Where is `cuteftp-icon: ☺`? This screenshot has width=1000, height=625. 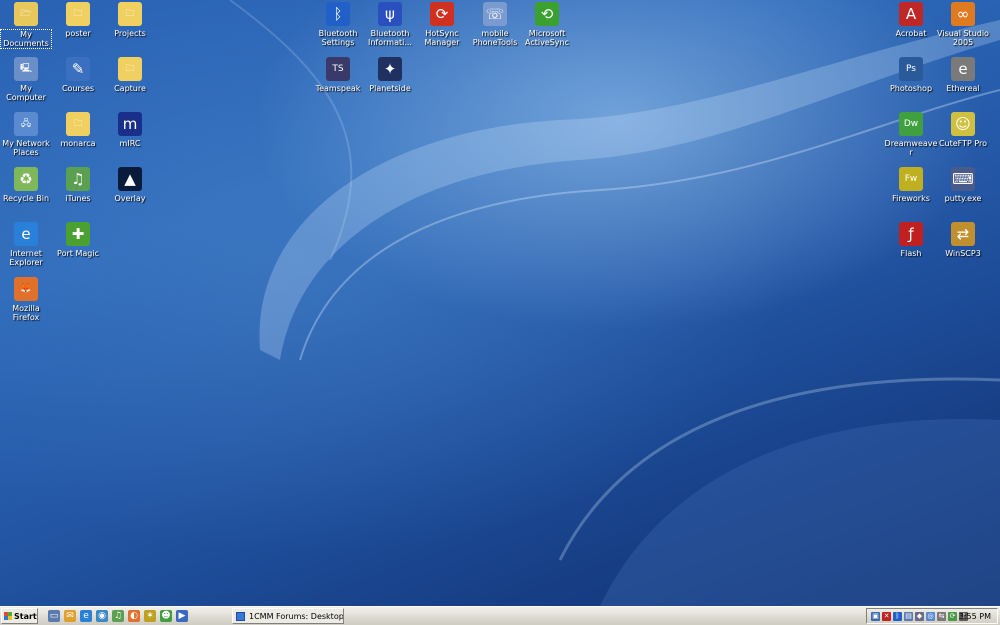 cuteftp-icon: ☺ is located at coordinates (963, 124).